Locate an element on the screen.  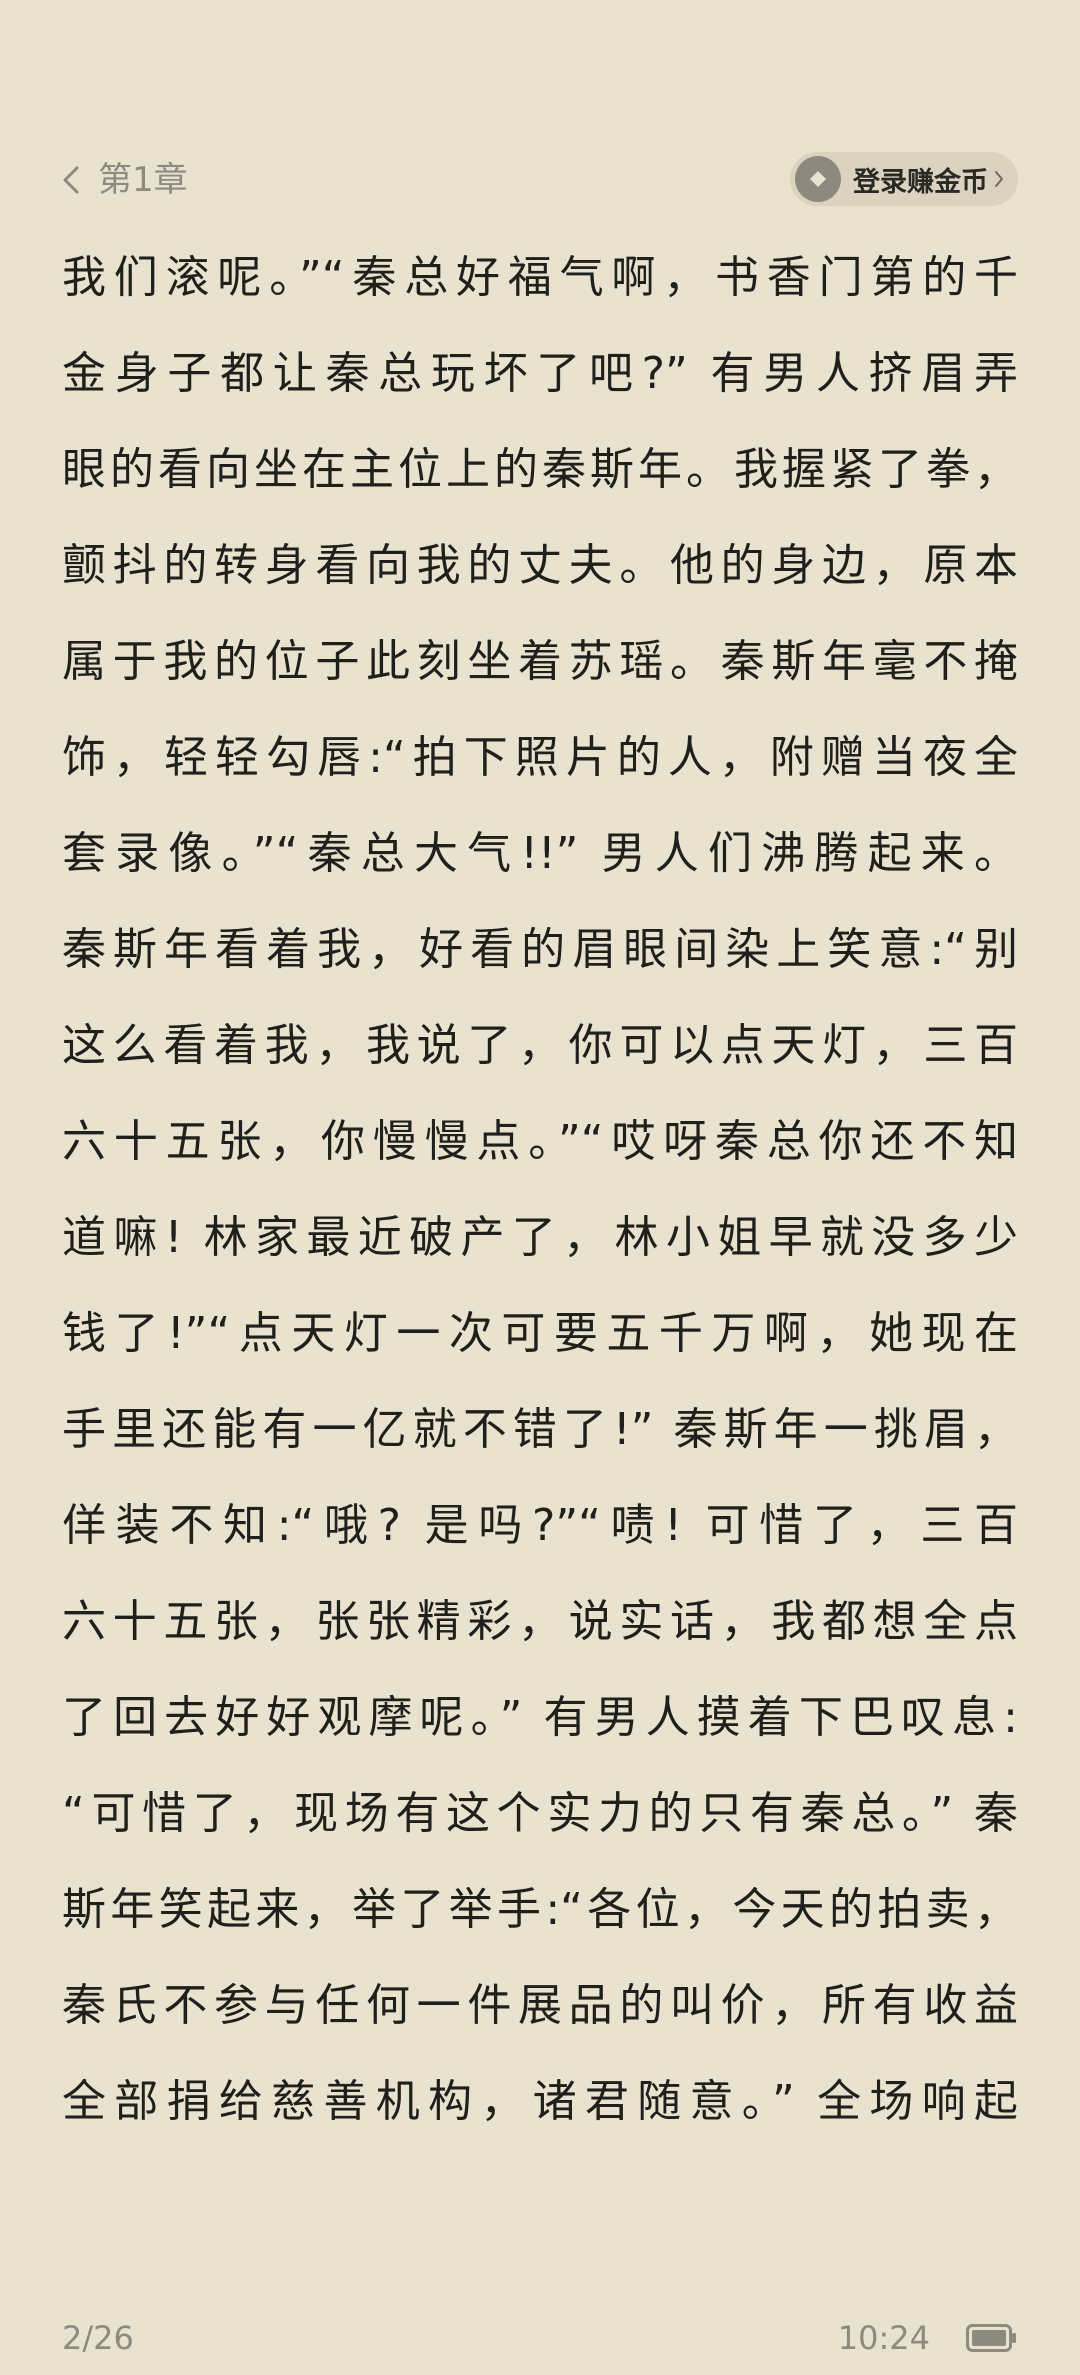
text-line: 秦斯年看着我，好看的眉眼间染上笑意:“别 is located at coordinates (540, 949).